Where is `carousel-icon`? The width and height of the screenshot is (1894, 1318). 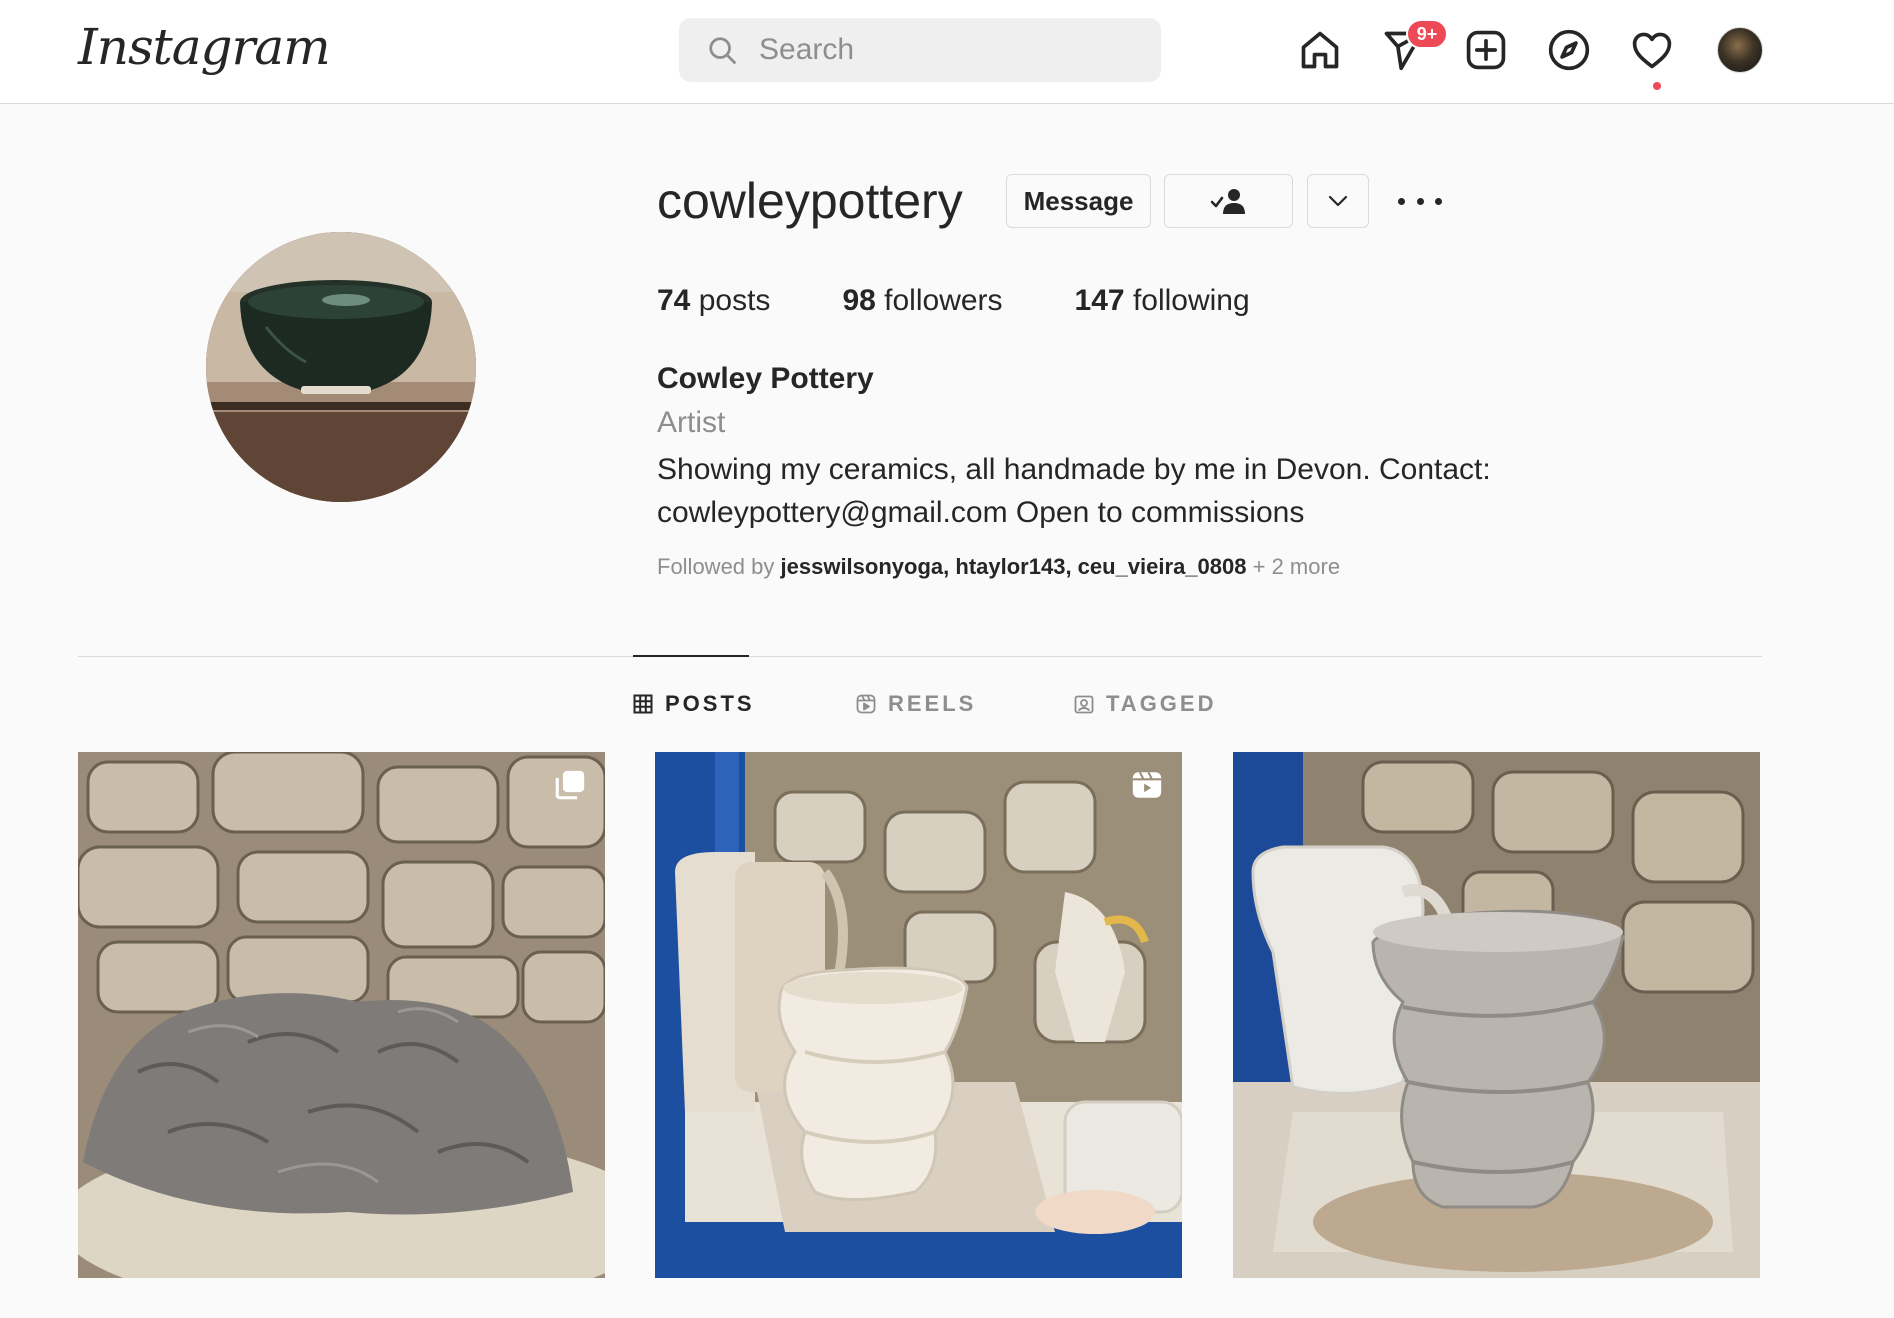 carousel-icon is located at coordinates (570, 785).